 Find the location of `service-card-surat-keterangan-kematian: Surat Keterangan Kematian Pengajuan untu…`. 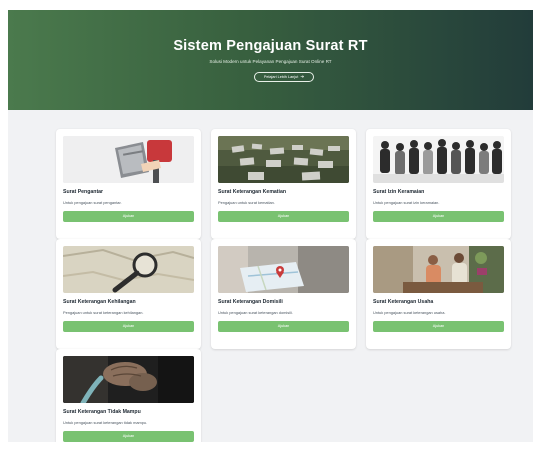

service-card-surat-keterangan-kematian: Surat Keterangan Kematian Pengajuan untu… is located at coordinates (283, 184).